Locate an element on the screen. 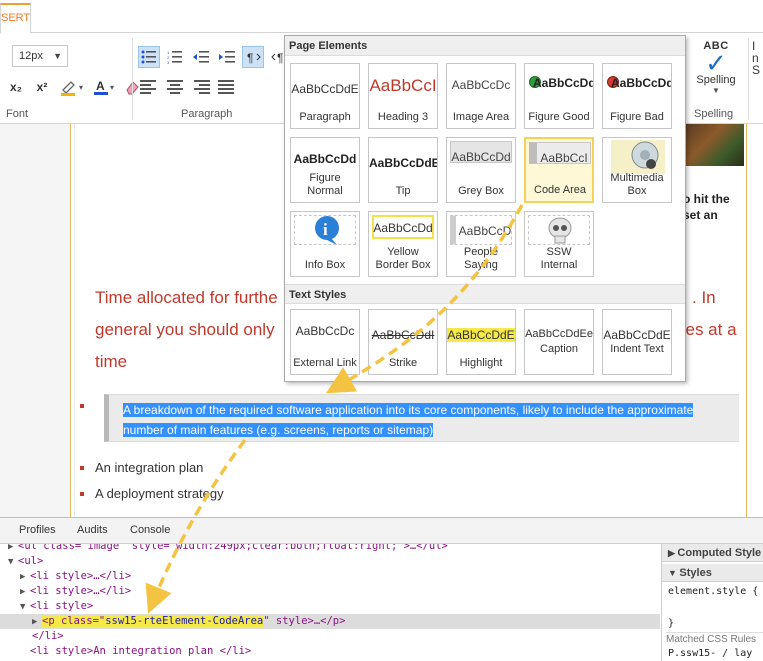 The width and height of the screenshot is (763, 661). font-color-icon: A is located at coordinates (100, 87).